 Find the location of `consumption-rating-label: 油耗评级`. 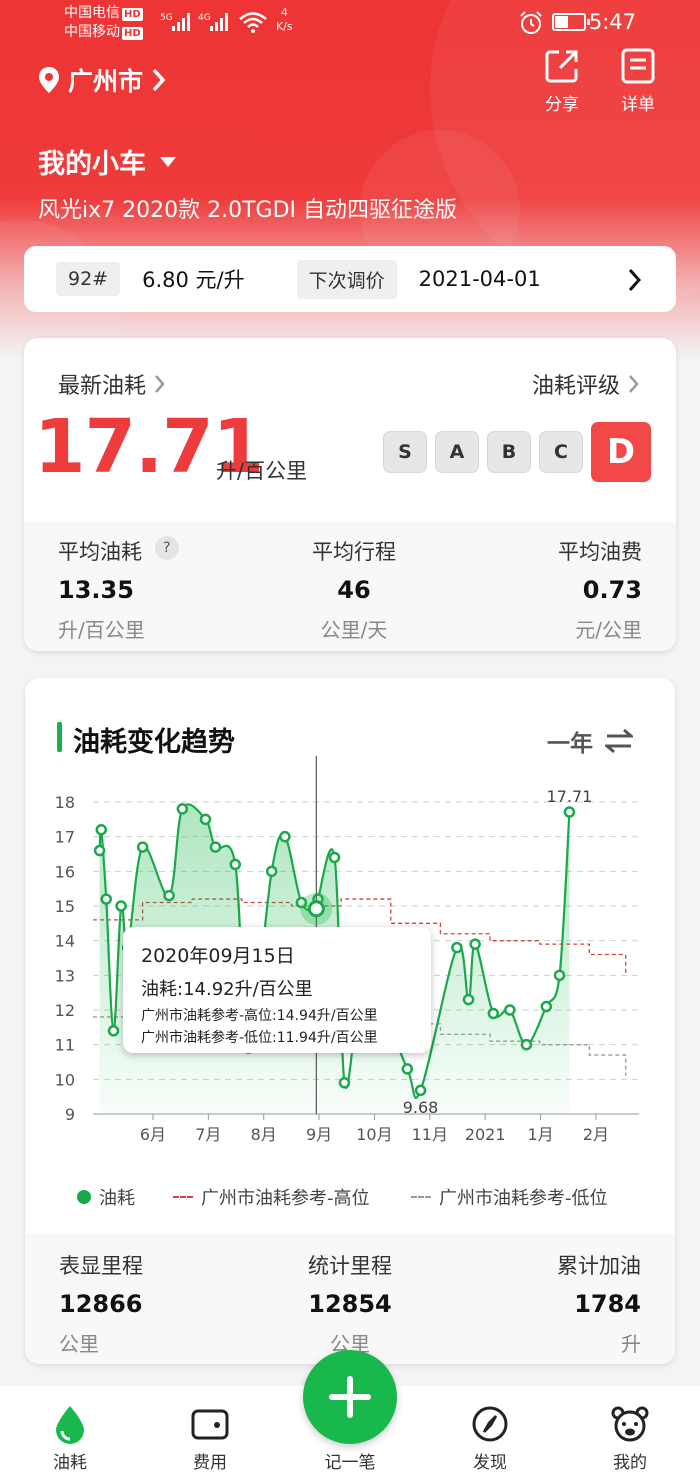

consumption-rating-label: 油耗评级 is located at coordinates (575, 386).